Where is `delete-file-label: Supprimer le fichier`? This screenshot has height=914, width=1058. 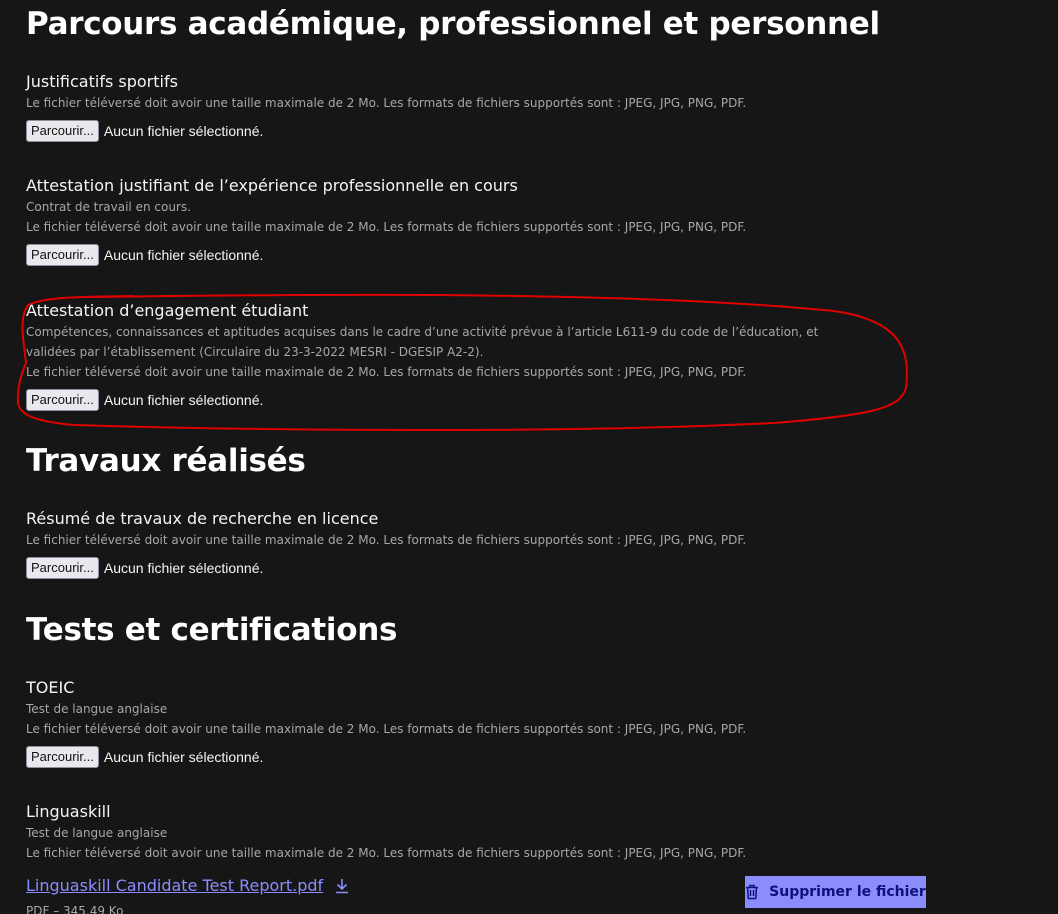
delete-file-label: Supprimer le fichier is located at coordinates (847, 892).